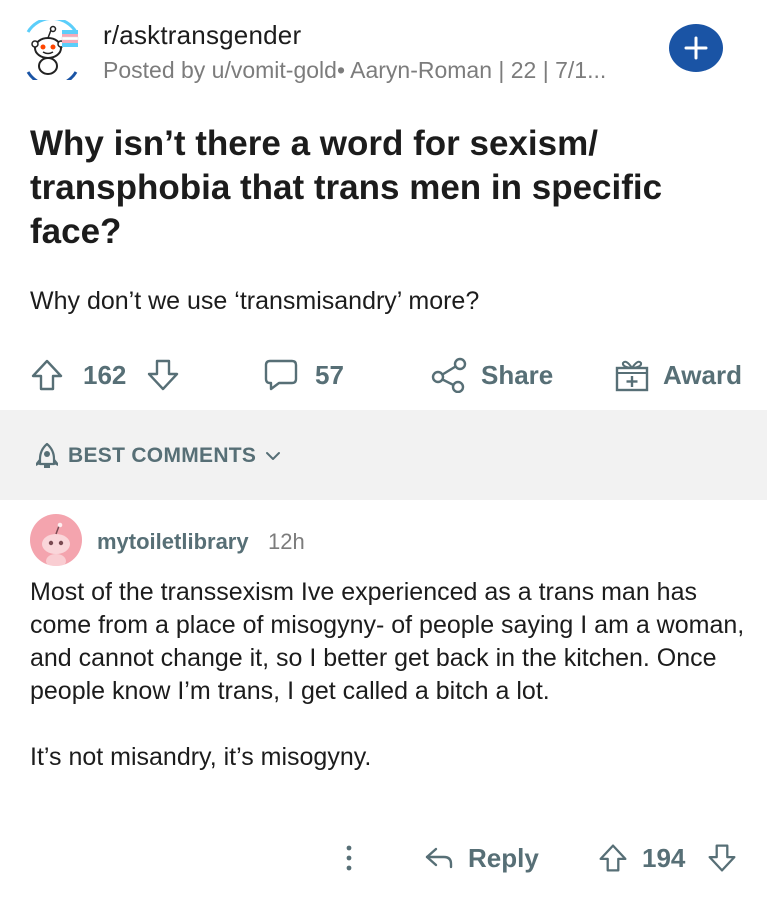 This screenshot has height=900, width=767. Describe the element at coordinates (202, 35) in the screenshot. I see `subreddit-name: r/asktransgender` at that location.